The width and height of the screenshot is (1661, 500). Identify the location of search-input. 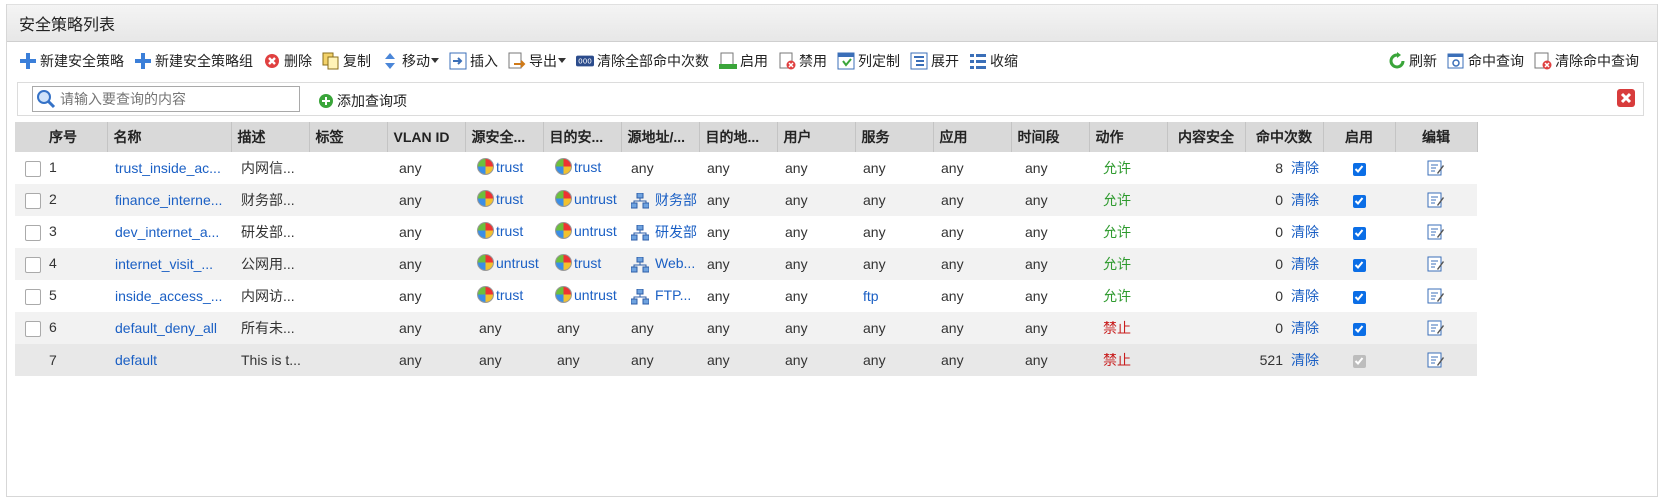
(177, 99).